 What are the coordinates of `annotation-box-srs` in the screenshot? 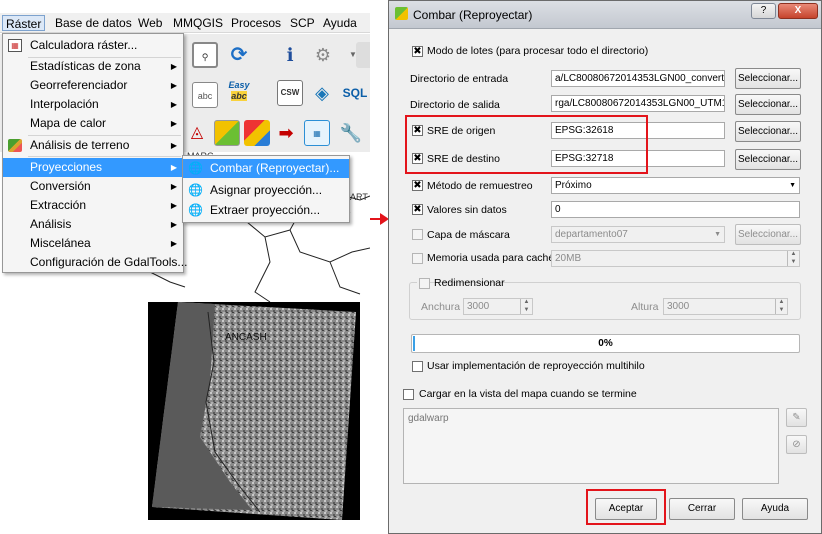 It's located at (526, 144).